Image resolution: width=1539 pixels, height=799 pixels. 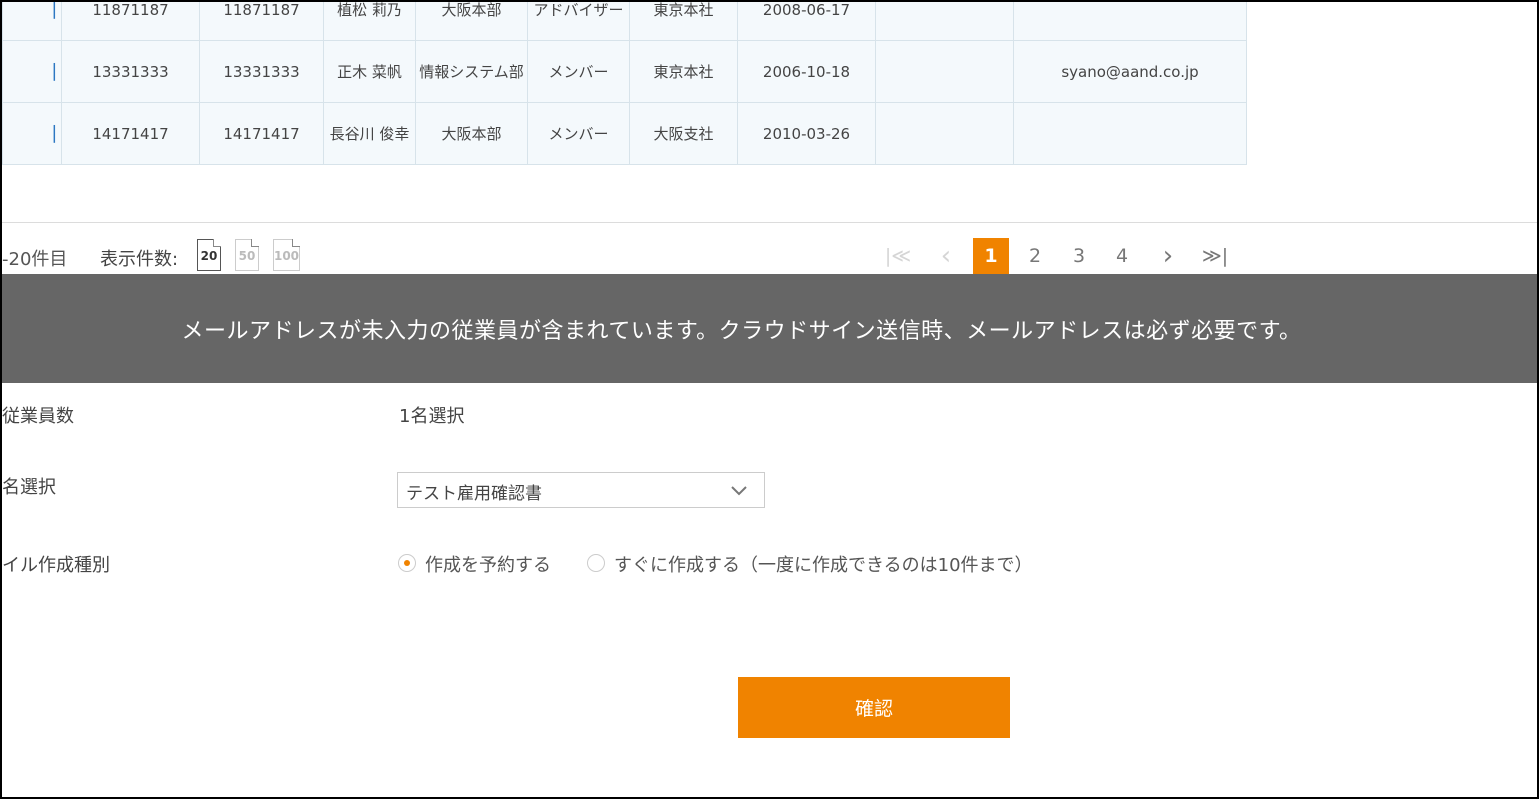 What do you see at coordinates (261, 71) in the screenshot?
I see `employee-id: 13331333` at bounding box center [261, 71].